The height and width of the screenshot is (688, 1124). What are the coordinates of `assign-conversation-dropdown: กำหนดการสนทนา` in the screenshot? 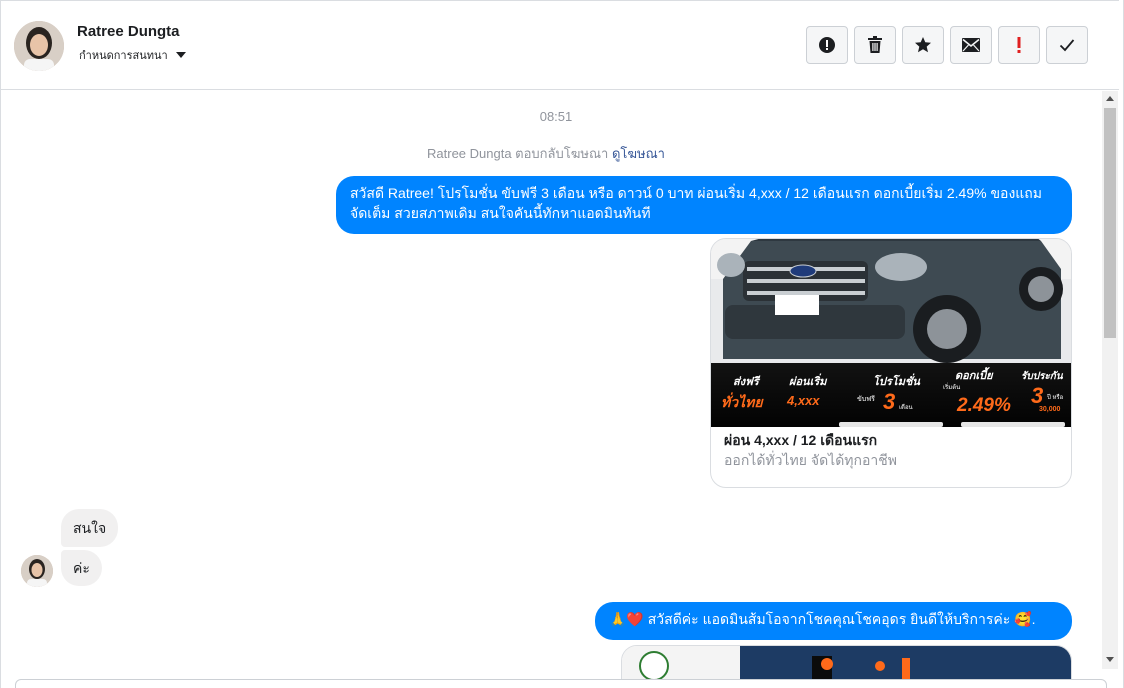 It's located at (132, 55).